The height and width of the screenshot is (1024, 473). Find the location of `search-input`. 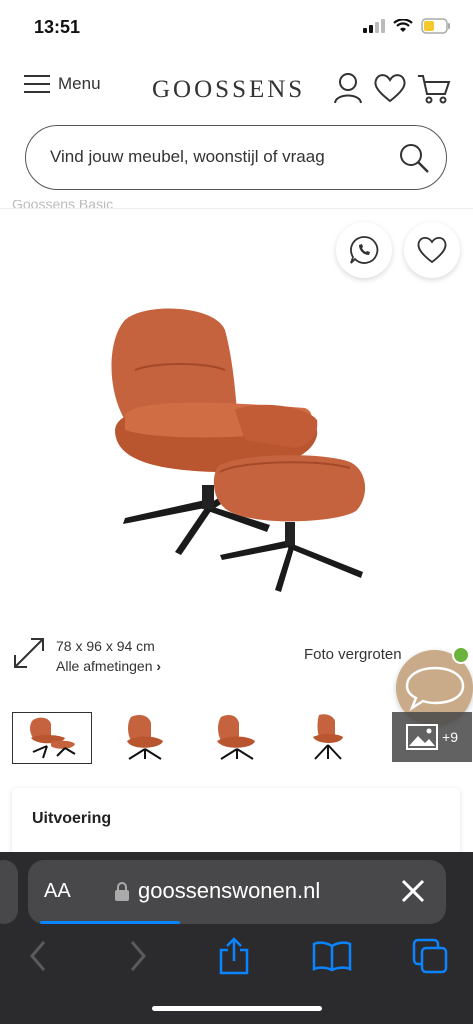

search-input is located at coordinates (209, 157).